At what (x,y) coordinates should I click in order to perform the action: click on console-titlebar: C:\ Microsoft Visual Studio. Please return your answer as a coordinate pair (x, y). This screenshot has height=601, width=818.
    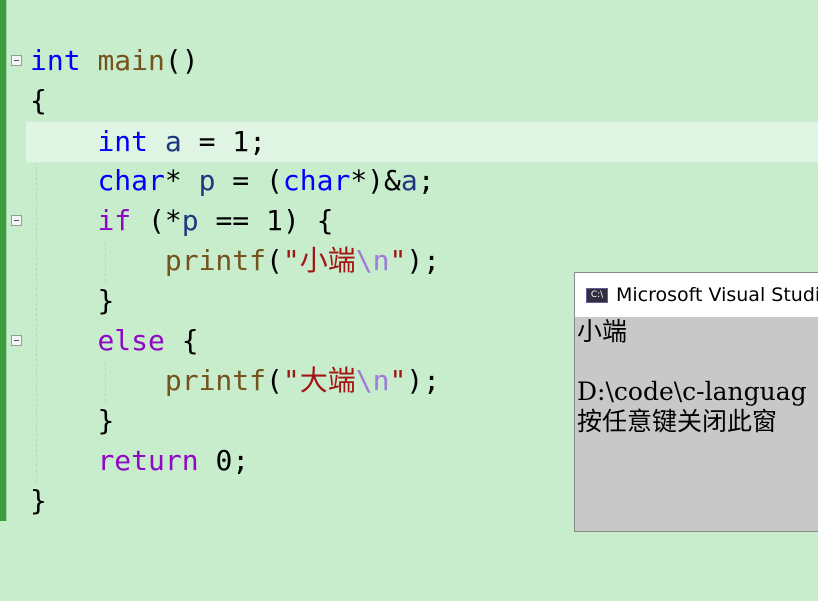
    Looking at the image, I should click on (696, 295).